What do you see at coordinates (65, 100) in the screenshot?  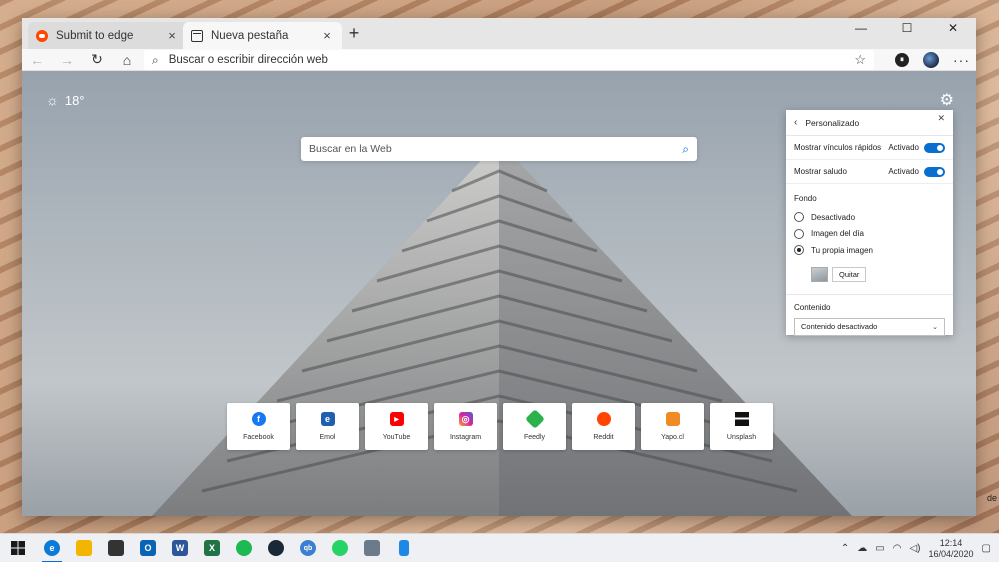 I see `weather-widget: ☼ 18°` at bounding box center [65, 100].